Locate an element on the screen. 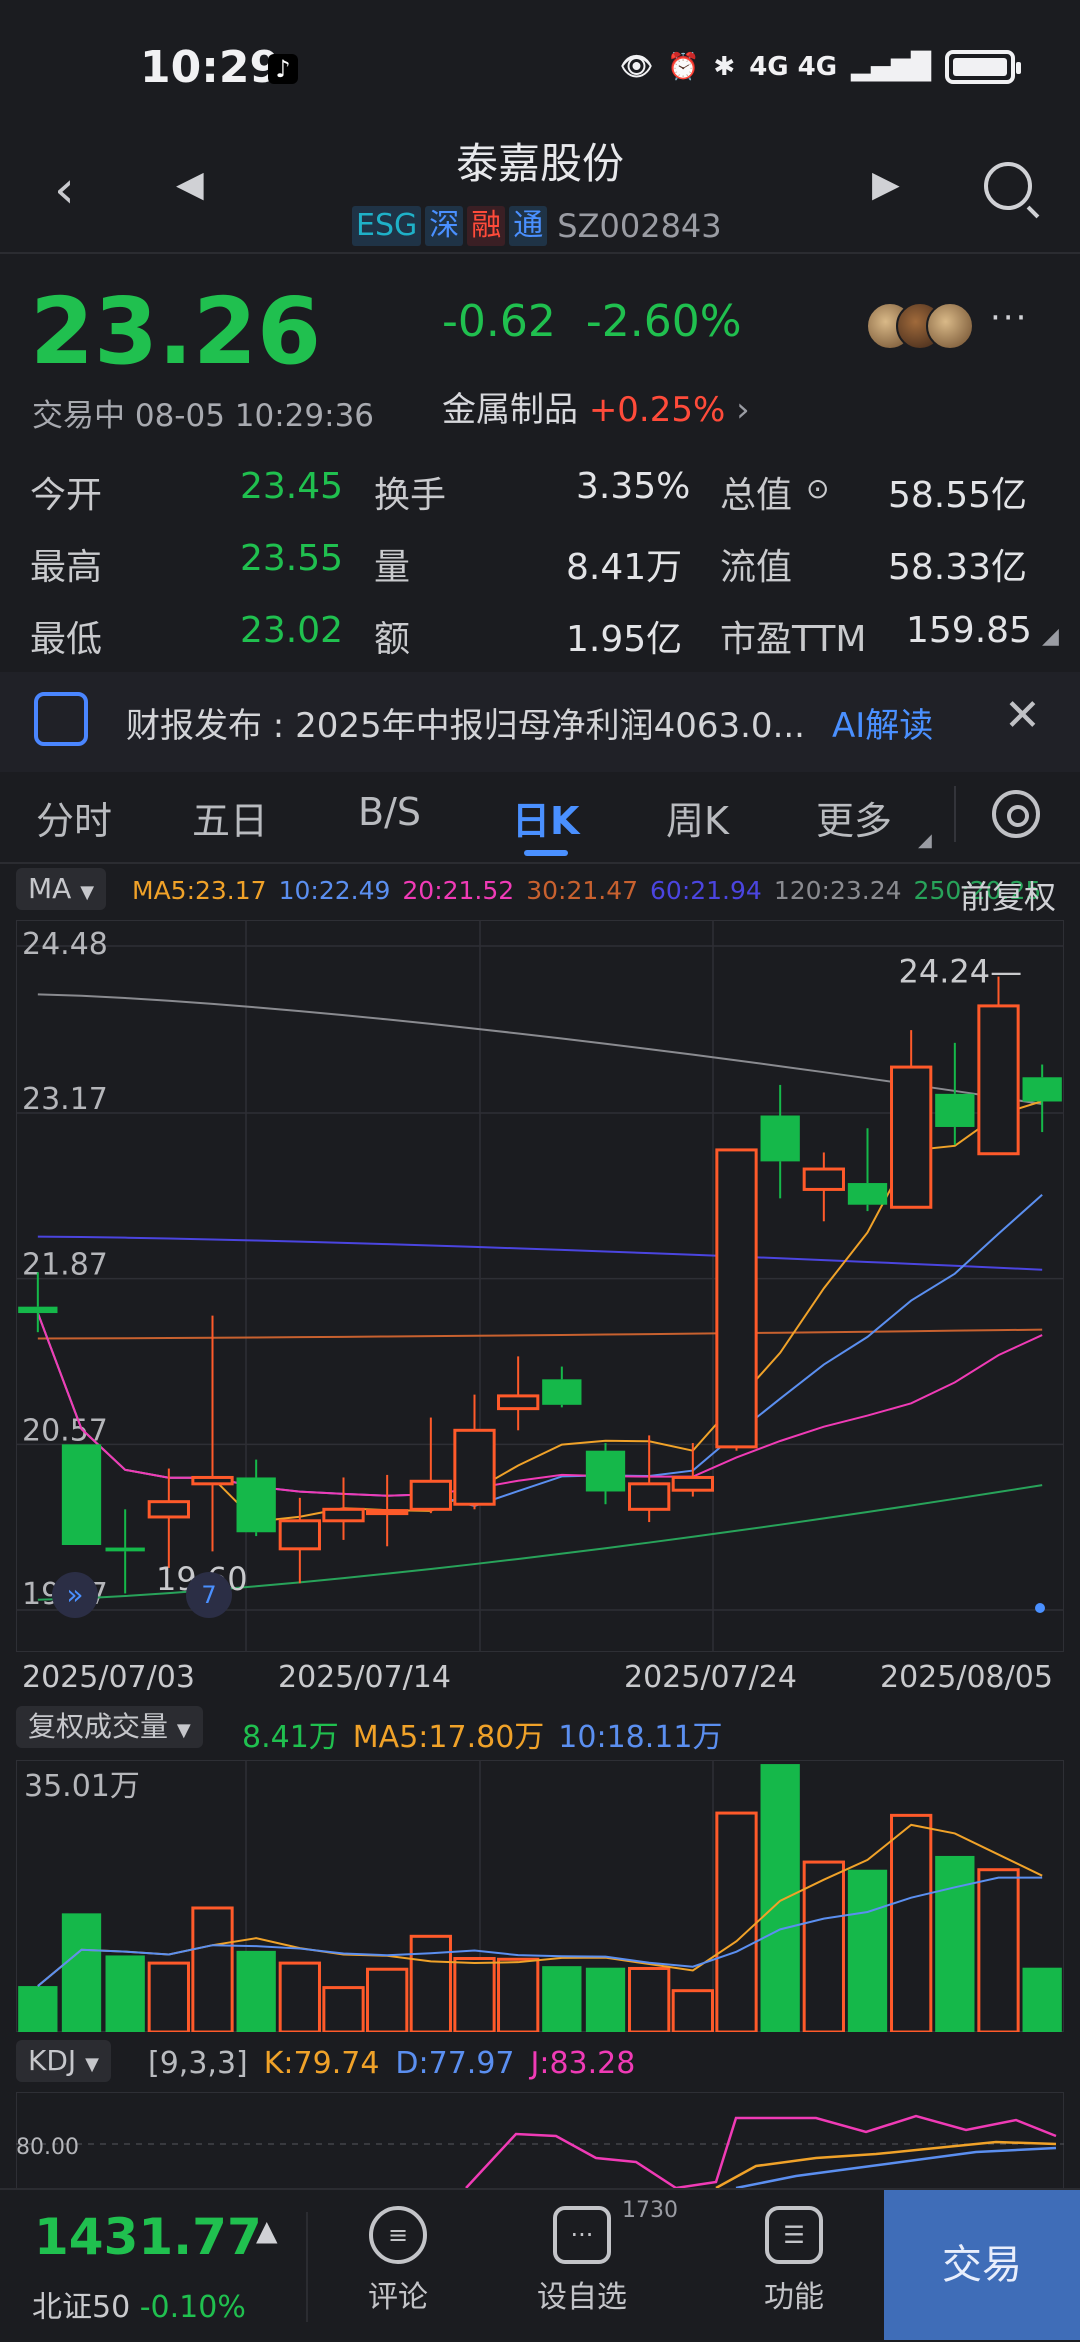 Image resolution: width=1080 pixels, height=2342 pixels. eye-icon: 👁 is located at coordinates (637, 67).